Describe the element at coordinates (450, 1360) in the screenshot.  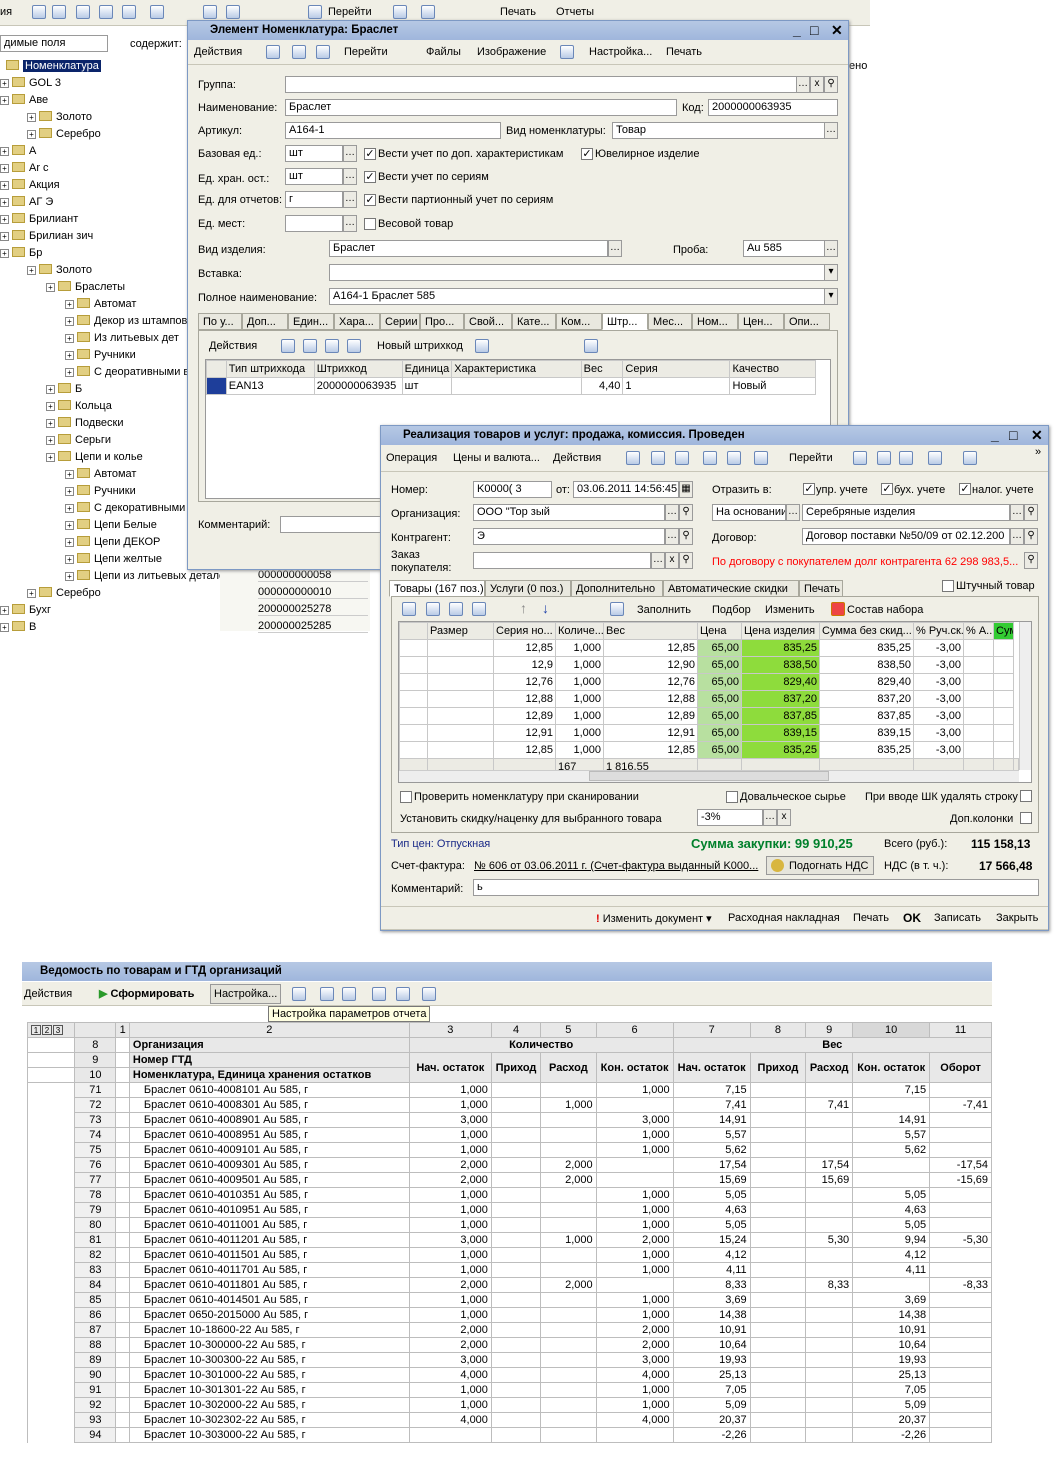
I see `cell: 3,000` at that location.